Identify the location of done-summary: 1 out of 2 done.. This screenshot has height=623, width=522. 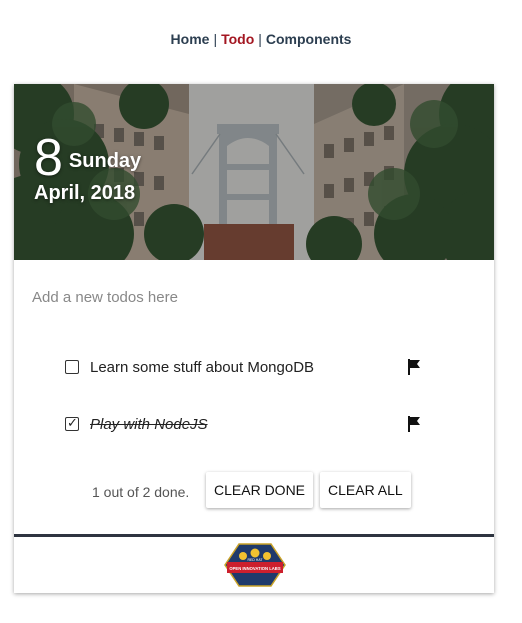
(141, 492).